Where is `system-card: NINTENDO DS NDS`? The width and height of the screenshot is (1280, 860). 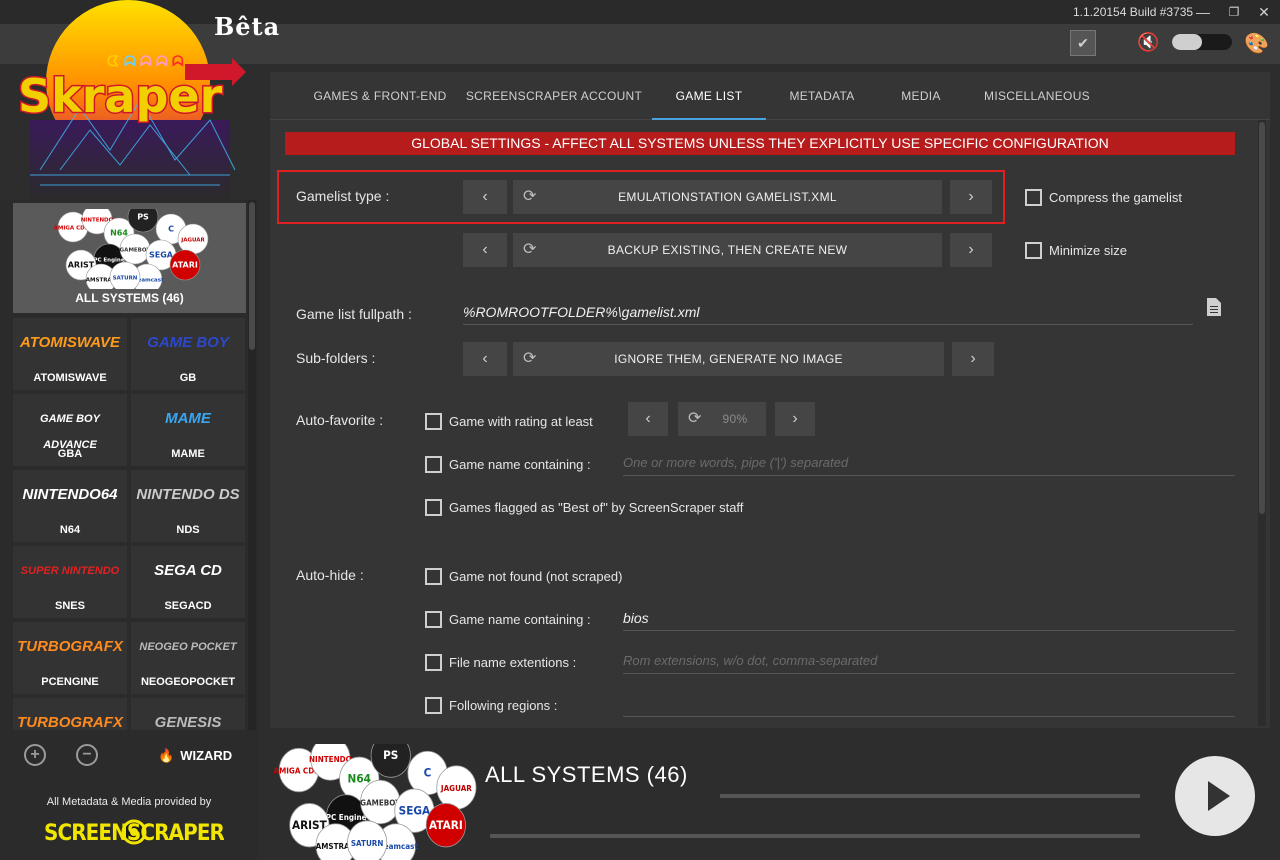
system-card: NINTENDO DS NDS is located at coordinates (188, 506).